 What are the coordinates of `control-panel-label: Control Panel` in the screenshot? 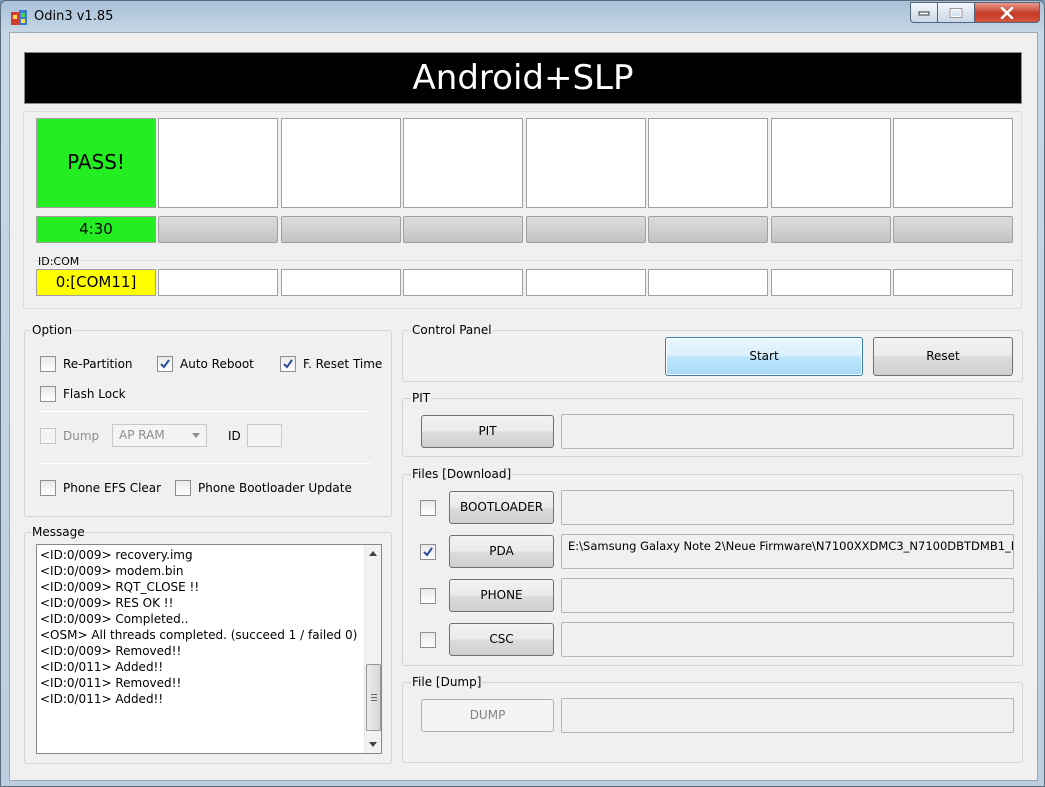 It's located at (452, 330).